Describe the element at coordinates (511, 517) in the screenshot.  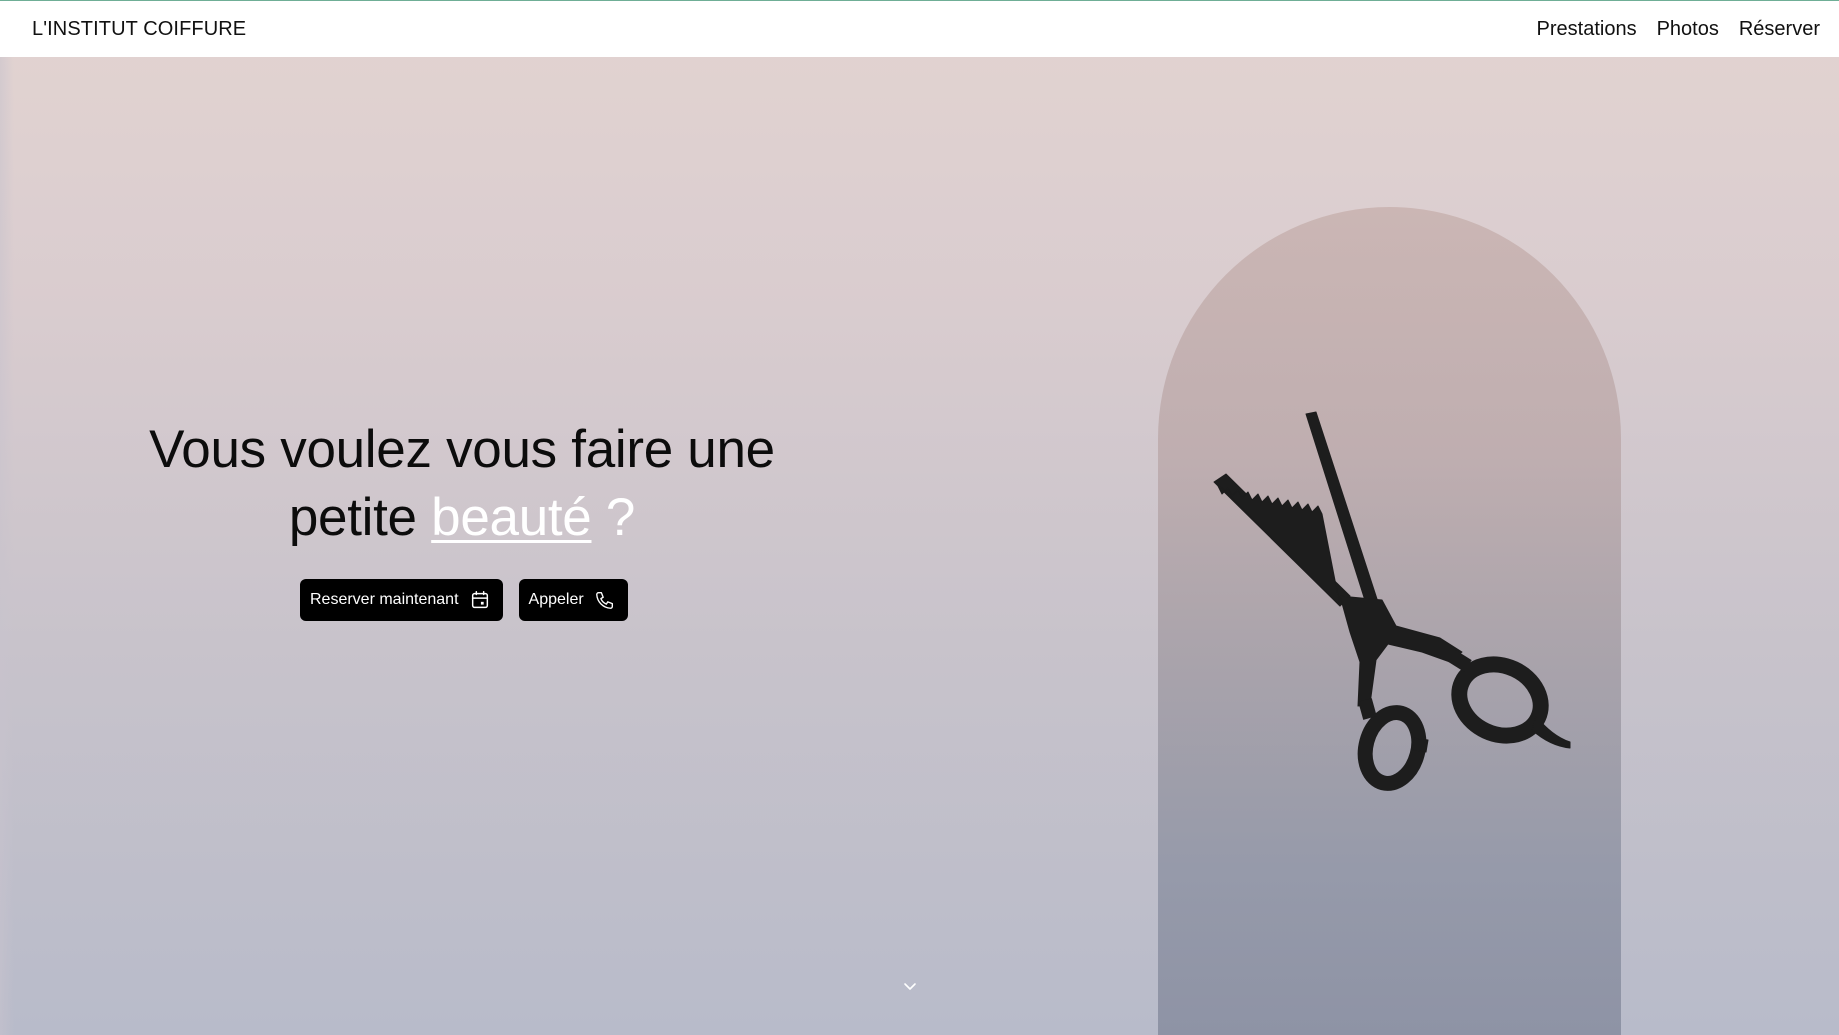
I see `hero-title-highlight: beauté` at that location.